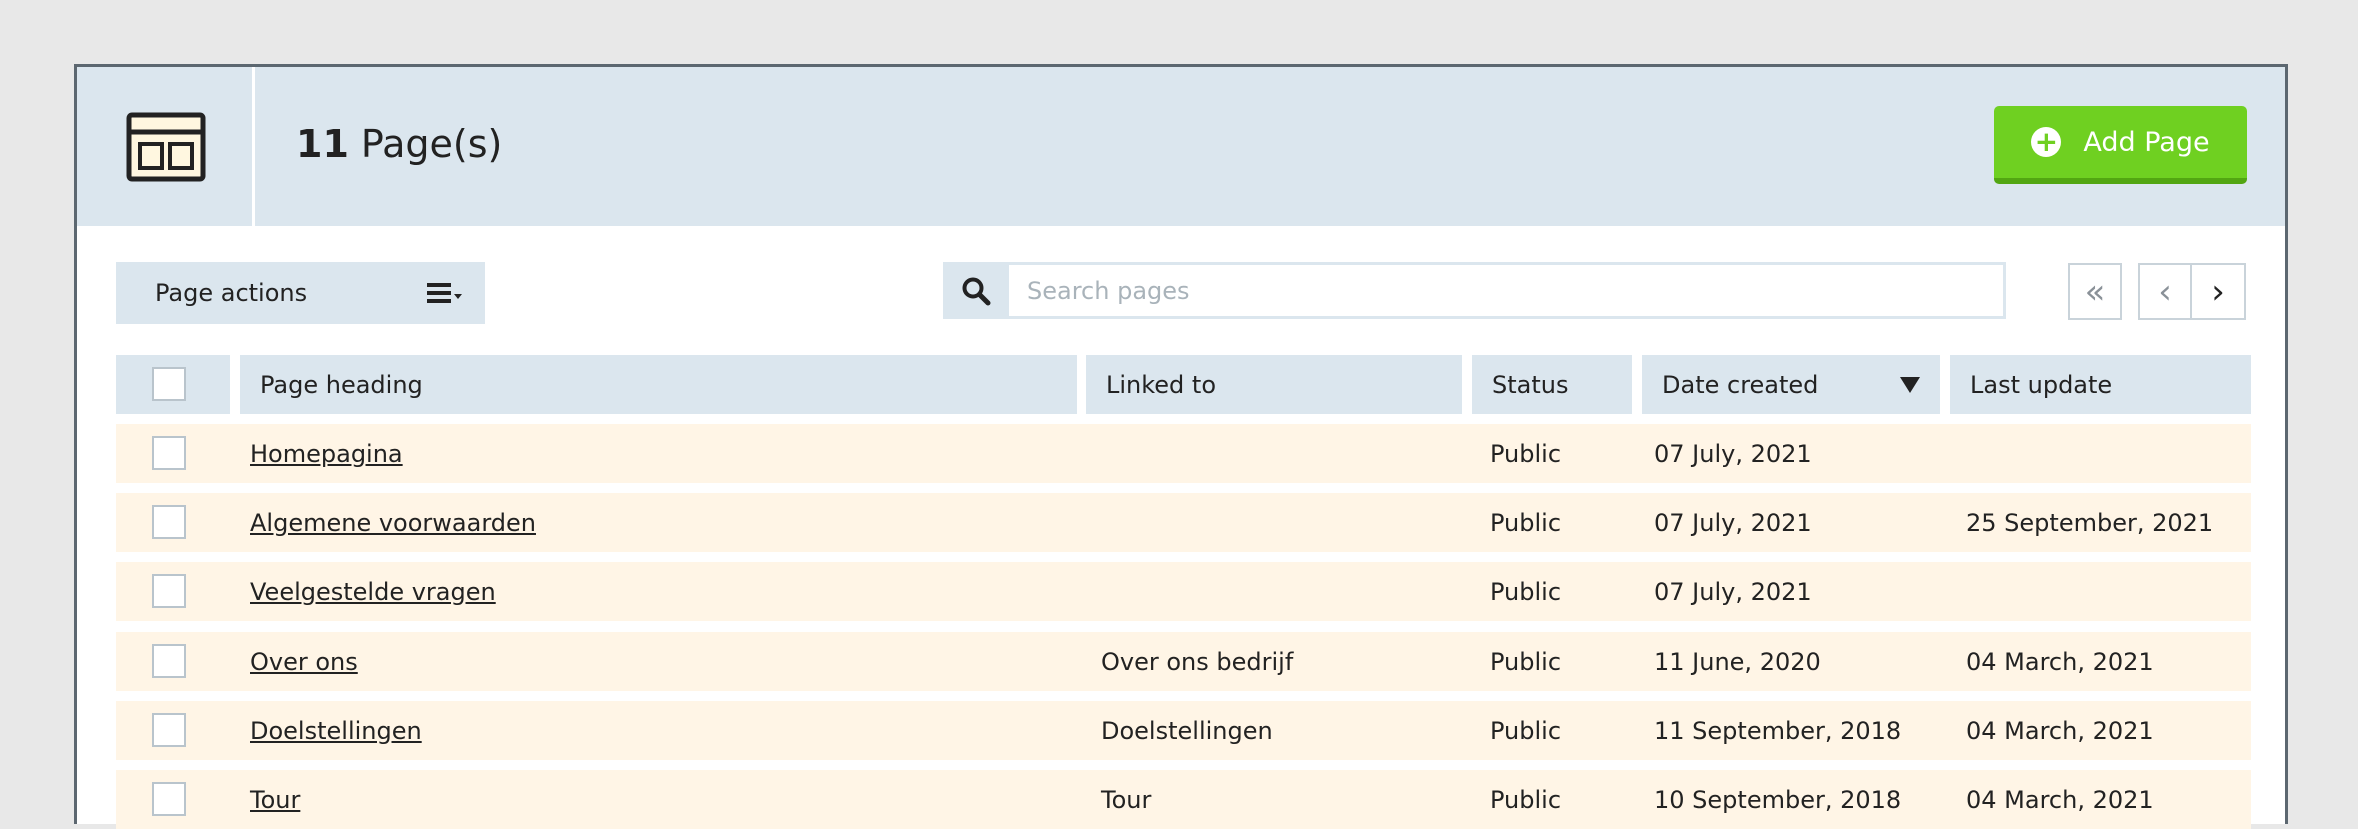 This screenshot has height=829, width=2358. What do you see at coordinates (2219, 291) in the screenshot?
I see `next-page-button: ›` at bounding box center [2219, 291].